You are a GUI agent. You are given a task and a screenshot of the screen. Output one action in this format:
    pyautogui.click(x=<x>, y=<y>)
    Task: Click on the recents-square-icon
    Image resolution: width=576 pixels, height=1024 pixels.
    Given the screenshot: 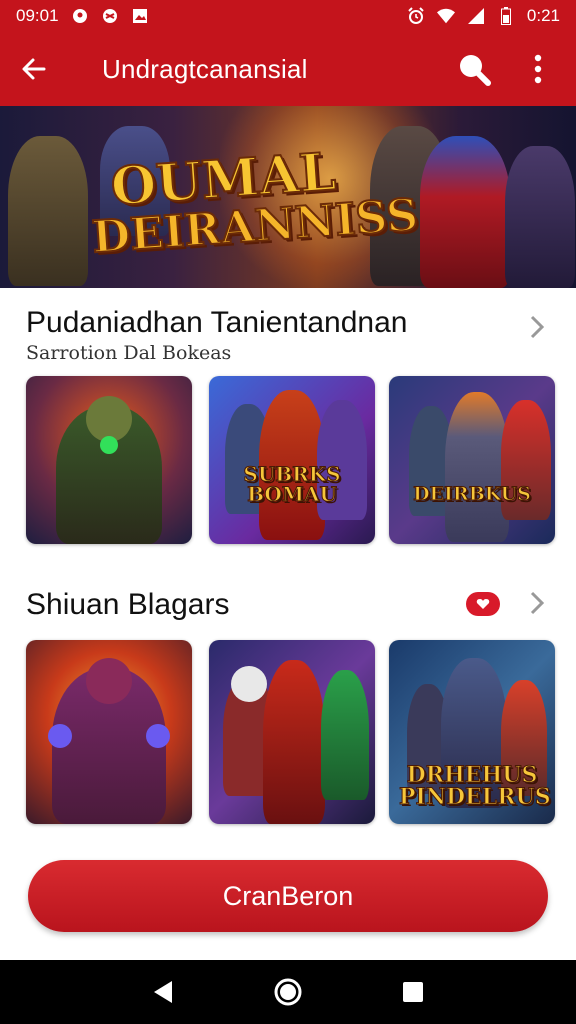 What is the action you would take?
    pyautogui.click(x=413, y=992)
    